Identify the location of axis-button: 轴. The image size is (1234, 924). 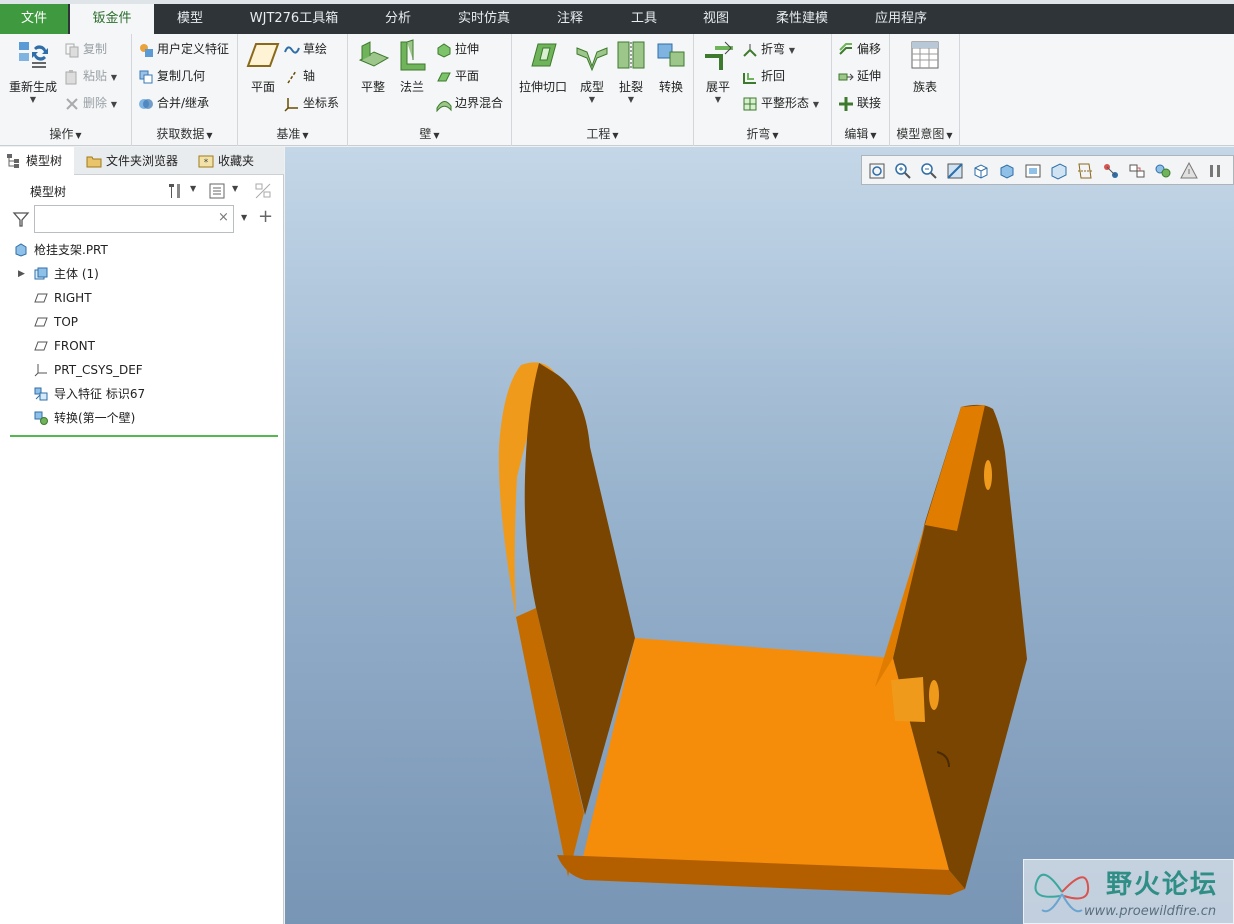
(299, 76).